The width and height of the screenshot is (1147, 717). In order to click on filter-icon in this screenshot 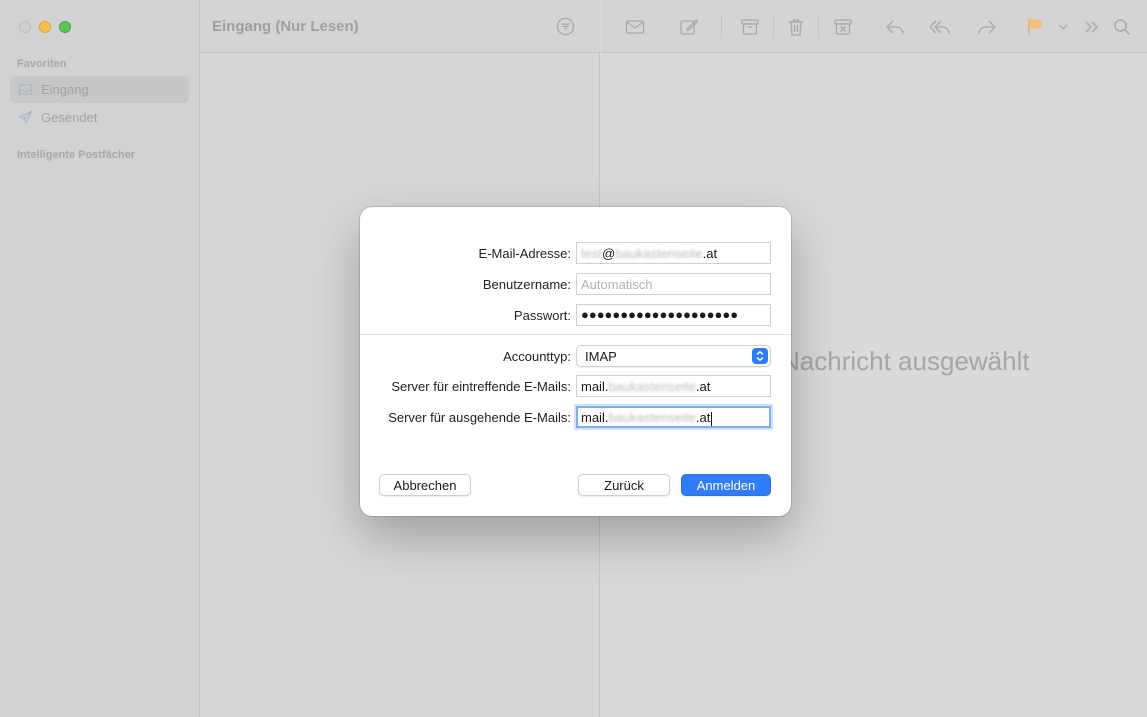, I will do `click(565, 26)`.